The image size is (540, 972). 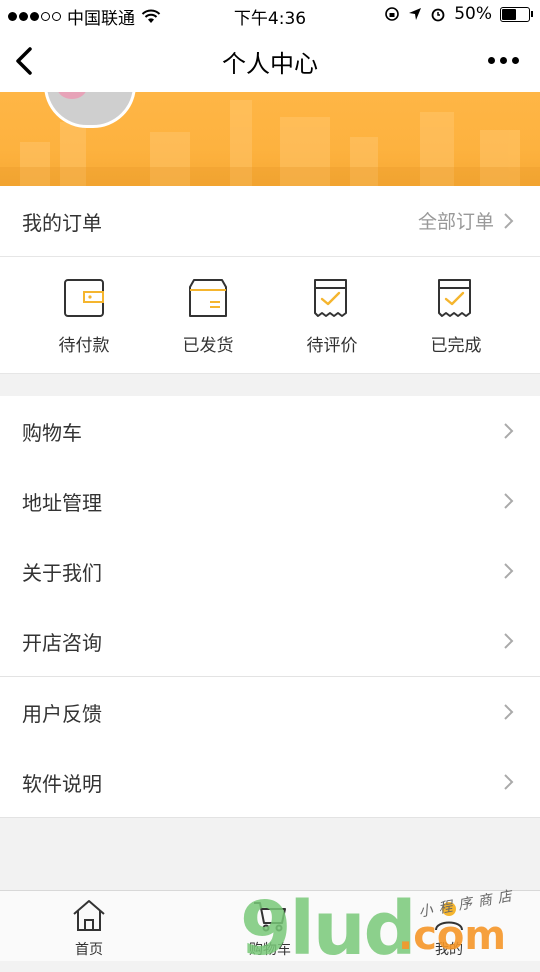 I want to click on status-right: 50%, so click(x=458, y=14).